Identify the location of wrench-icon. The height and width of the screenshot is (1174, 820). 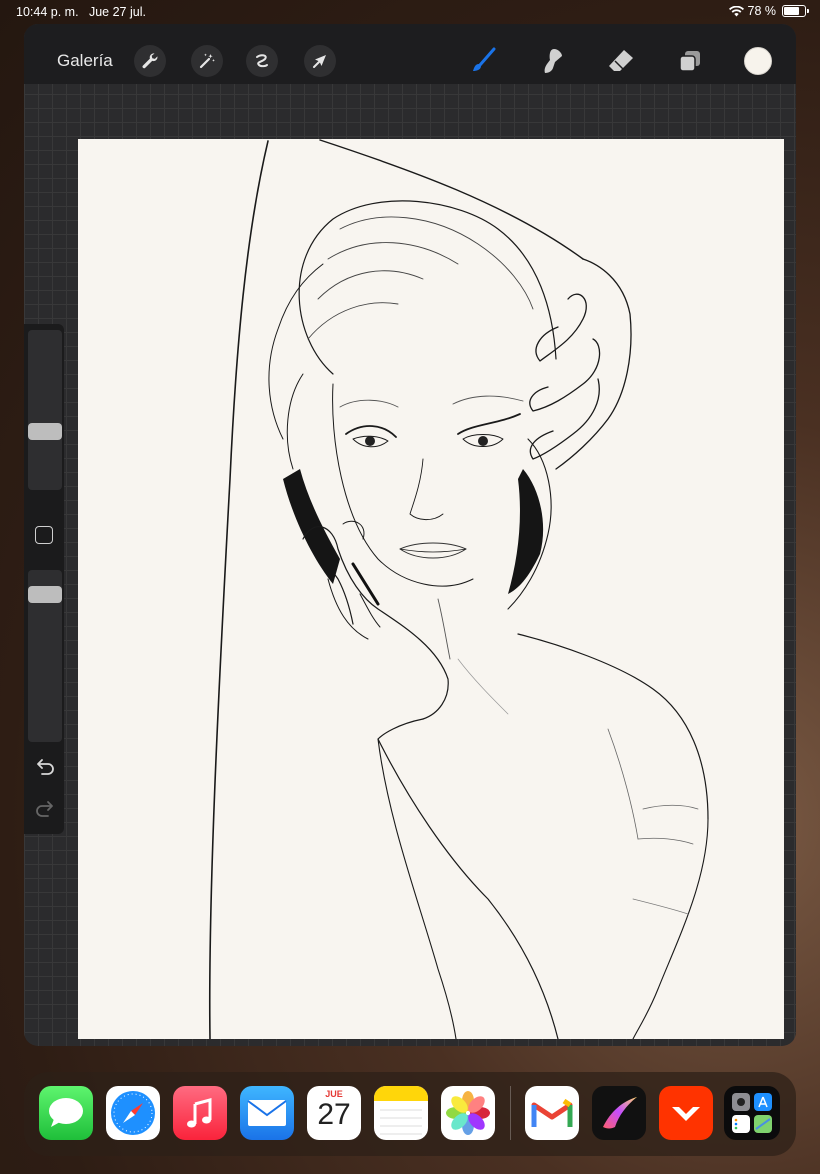
(150, 61).